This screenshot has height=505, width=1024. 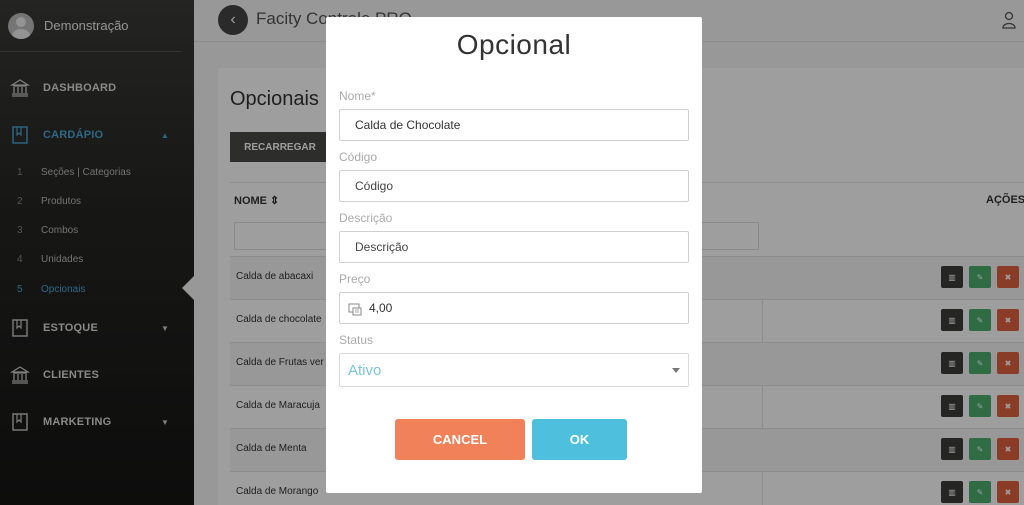 What do you see at coordinates (356, 340) in the screenshot?
I see `status-label: Status` at bounding box center [356, 340].